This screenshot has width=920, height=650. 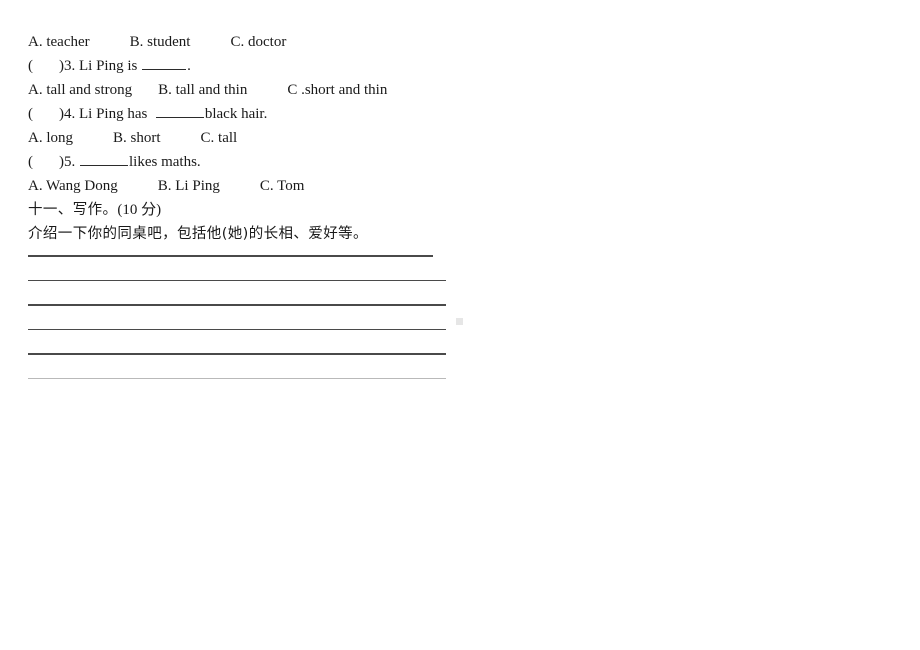 I want to click on question-text-tail: black hair., so click(x=236, y=114).